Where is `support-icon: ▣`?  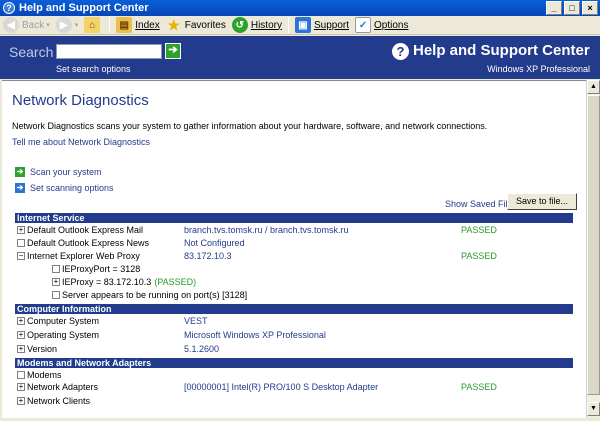
support-icon: ▣ is located at coordinates (302, 25).